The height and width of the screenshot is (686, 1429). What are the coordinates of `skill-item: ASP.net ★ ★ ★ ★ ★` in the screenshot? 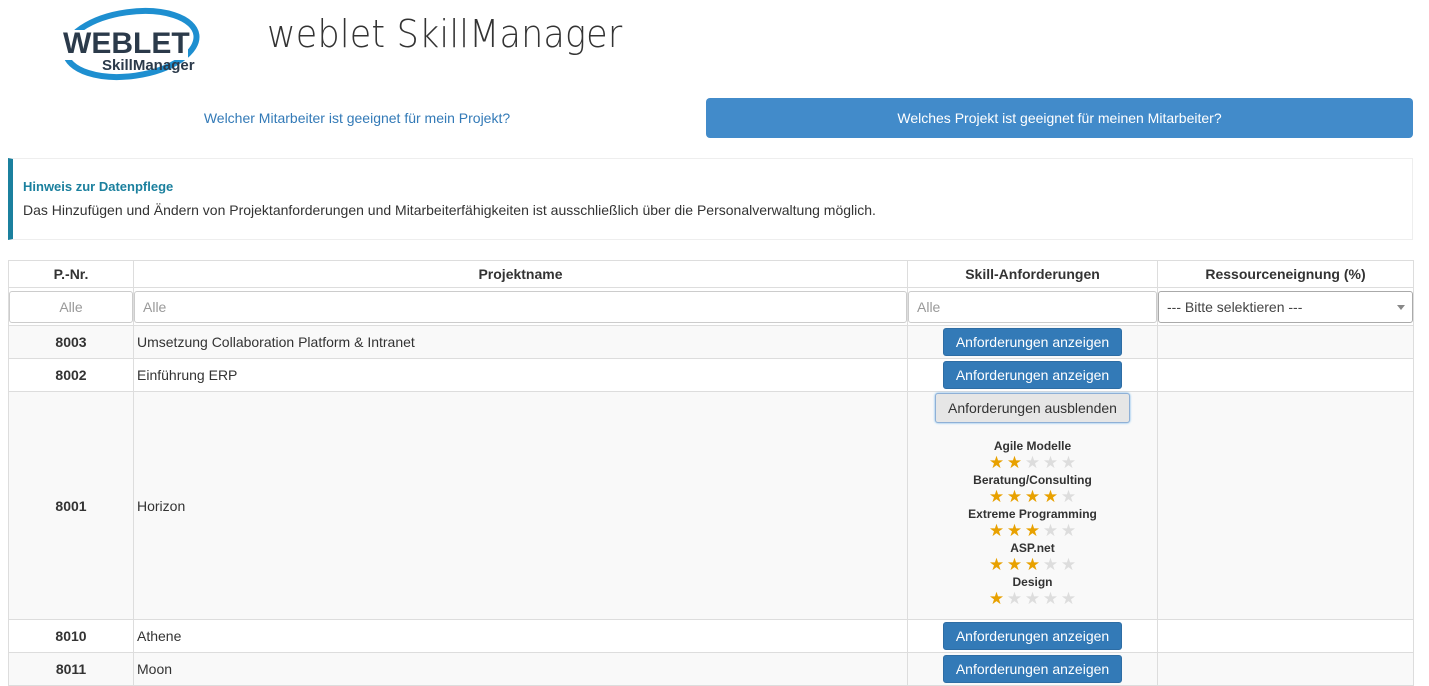 It's located at (1032, 557).